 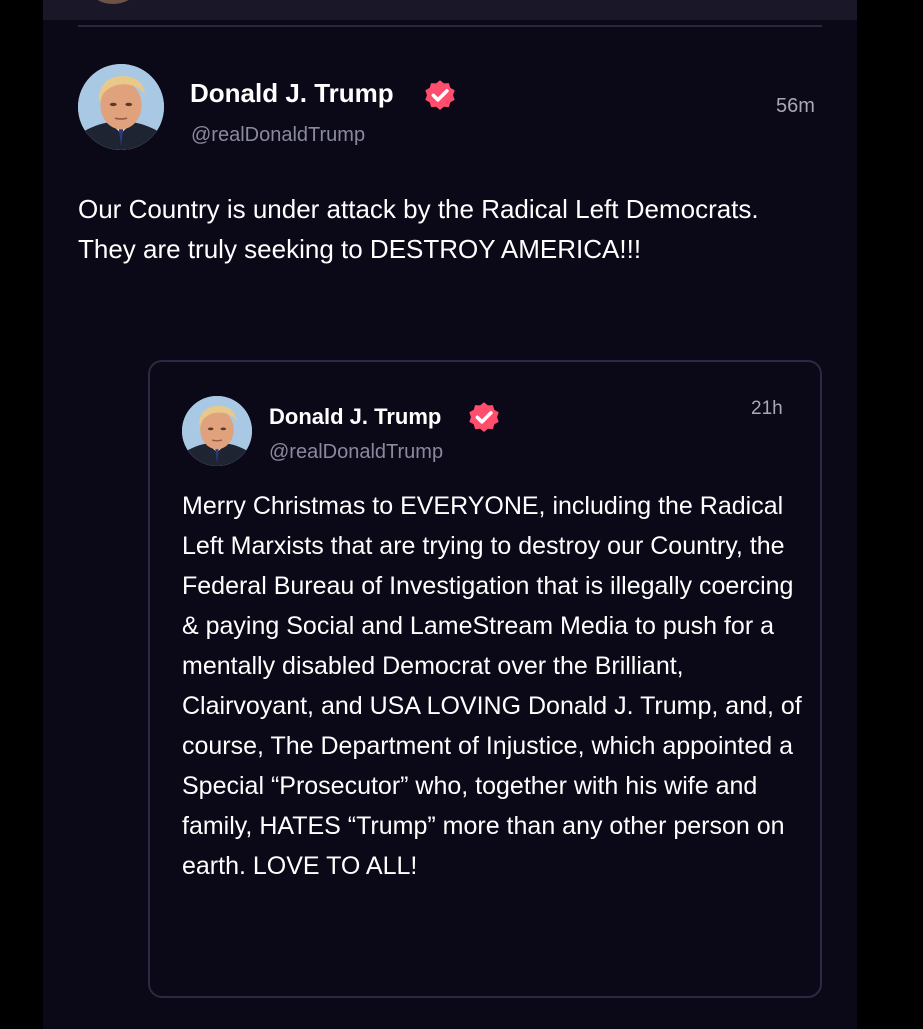 I want to click on quoted-post-timestamp: 21h, so click(x=767, y=409).